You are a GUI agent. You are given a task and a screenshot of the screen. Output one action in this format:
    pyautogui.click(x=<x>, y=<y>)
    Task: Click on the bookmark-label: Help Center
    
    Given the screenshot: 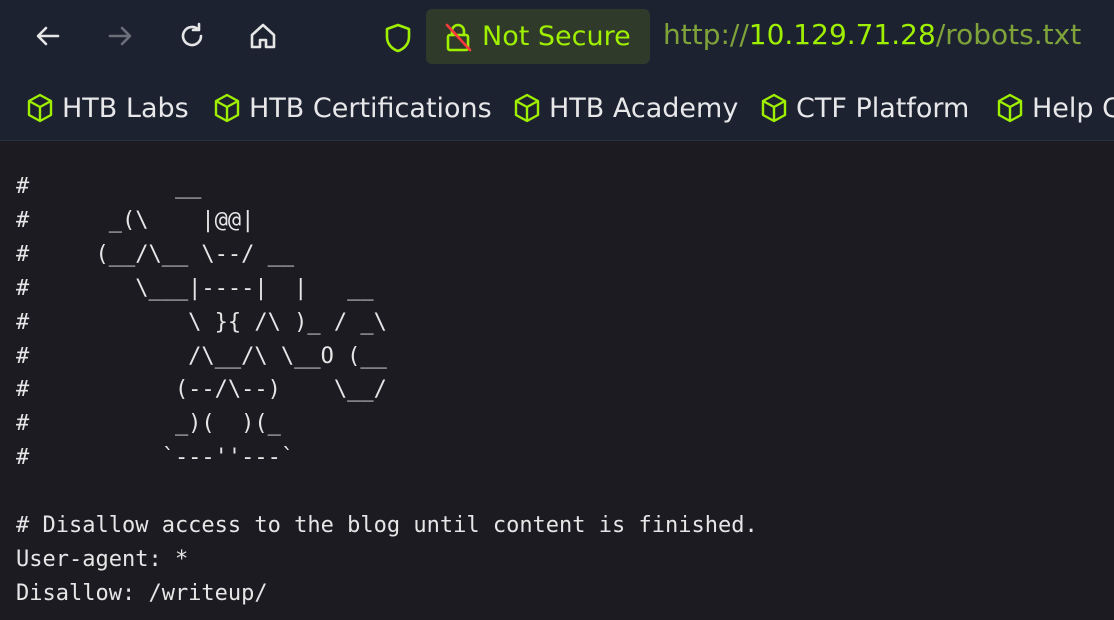 What is the action you would take?
    pyautogui.click(x=1073, y=108)
    